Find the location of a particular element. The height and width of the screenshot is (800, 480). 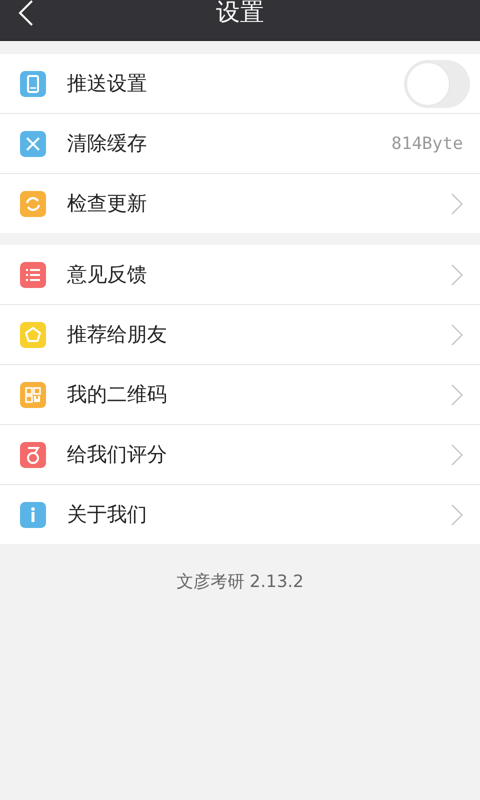

row-label: 清除缓存 is located at coordinates (107, 143).